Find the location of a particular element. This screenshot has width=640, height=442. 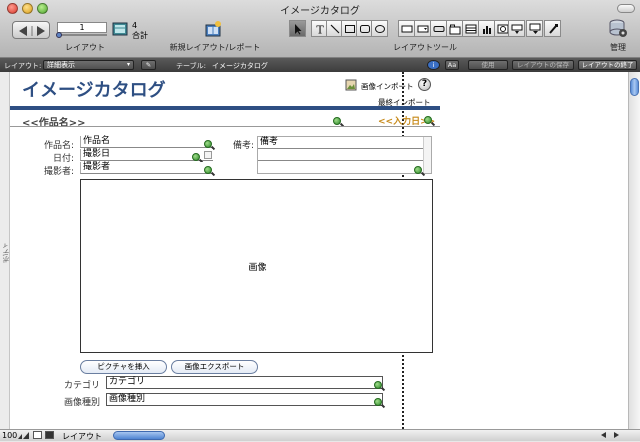

zoom-window-button is located at coordinates (42, 8).